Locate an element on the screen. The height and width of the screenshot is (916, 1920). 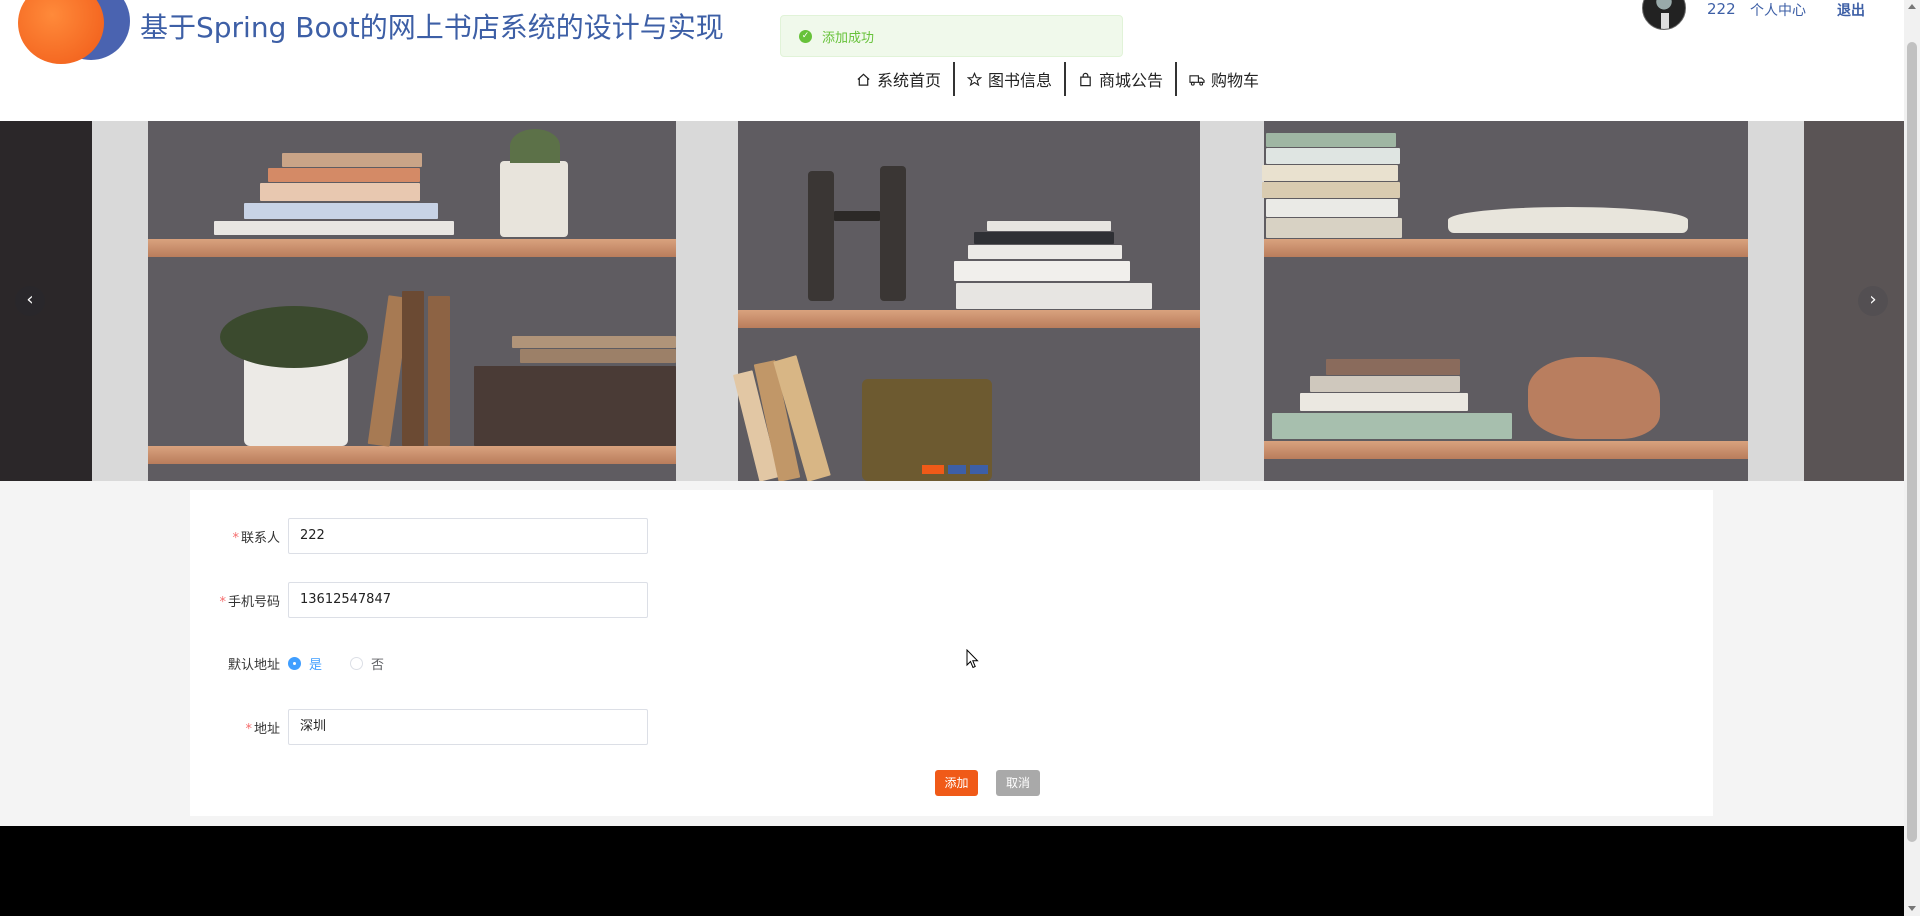
phone-input: 13612547847 is located at coordinates (468, 600).